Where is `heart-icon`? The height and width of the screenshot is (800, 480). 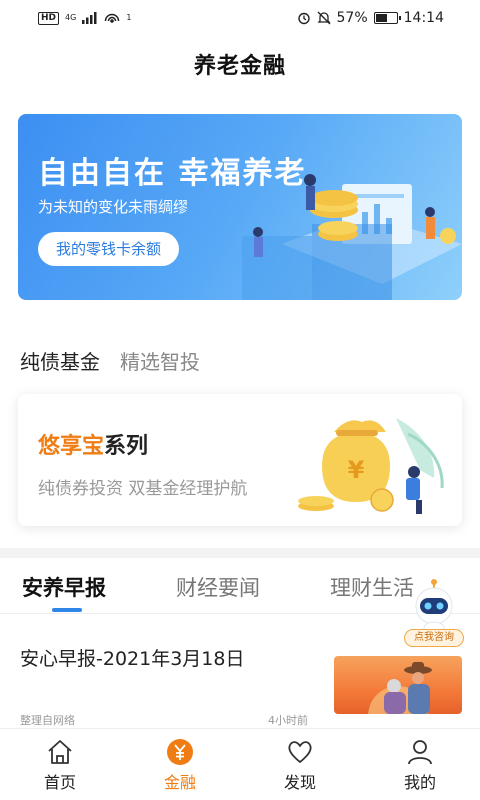 heart-icon is located at coordinates (300, 752).